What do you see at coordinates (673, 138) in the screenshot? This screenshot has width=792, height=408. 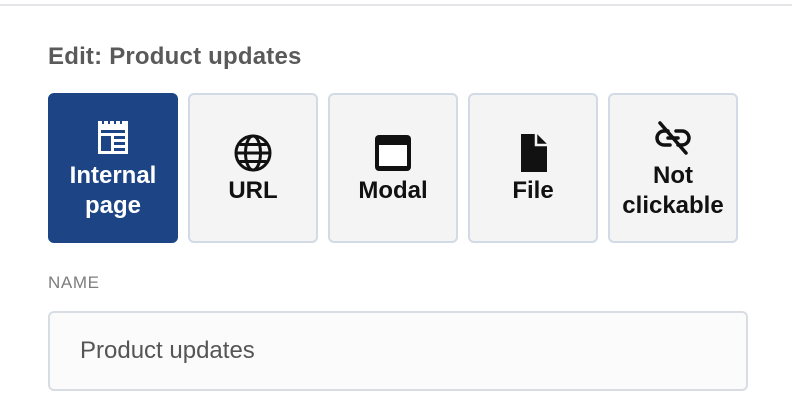 I see `link-off-icon` at bounding box center [673, 138].